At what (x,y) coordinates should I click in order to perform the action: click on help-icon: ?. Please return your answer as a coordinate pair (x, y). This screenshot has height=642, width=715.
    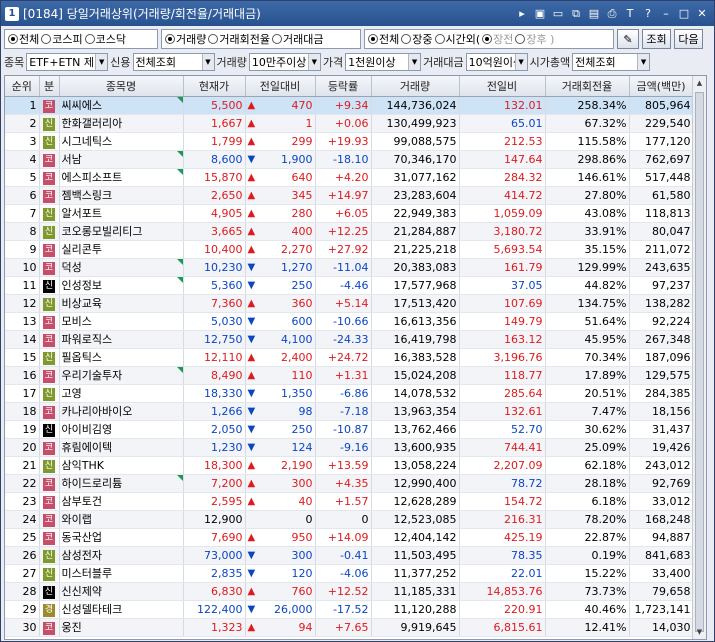
    Looking at the image, I should click on (648, 14).